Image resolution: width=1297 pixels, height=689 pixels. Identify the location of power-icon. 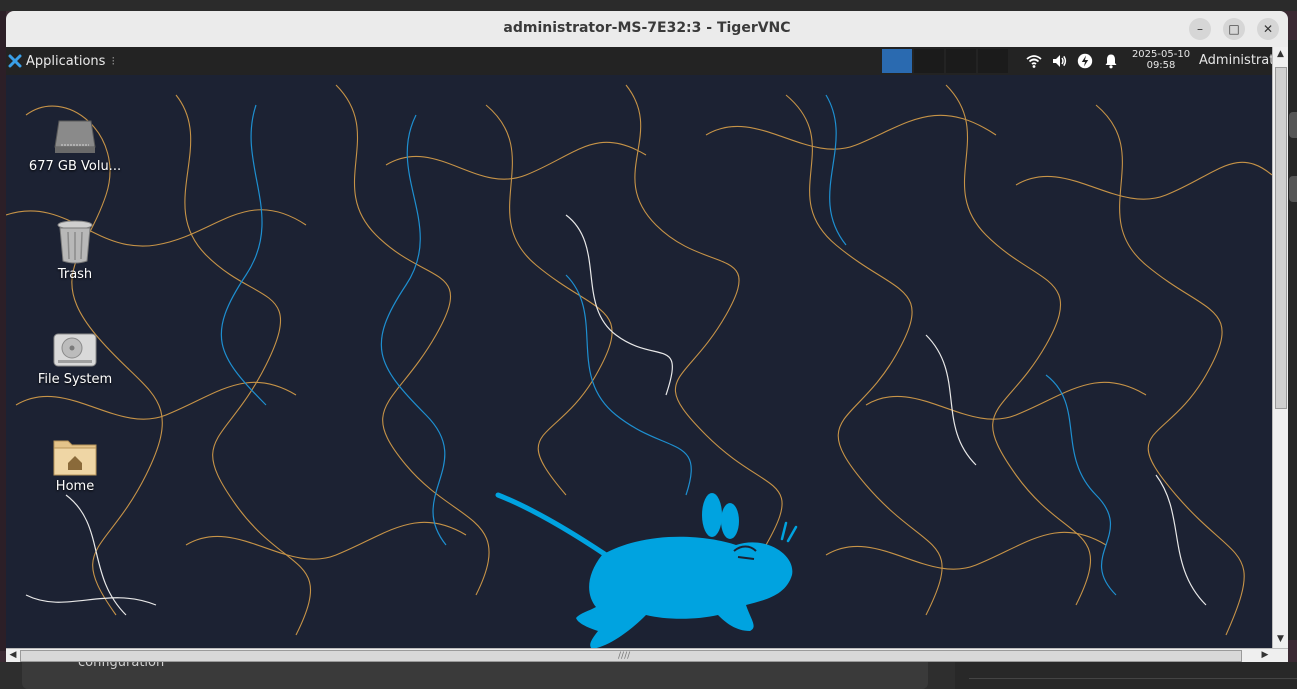
(1085, 61).